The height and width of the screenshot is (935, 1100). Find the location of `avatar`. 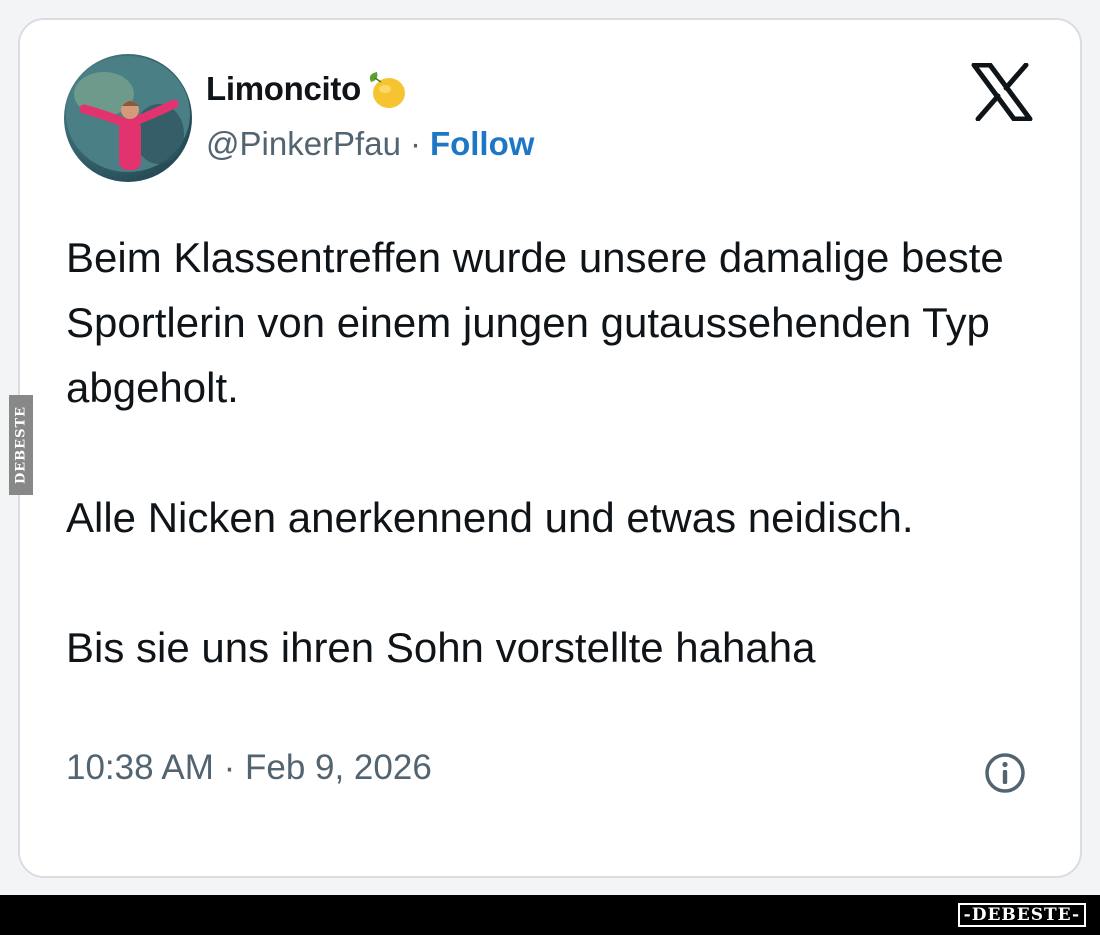

avatar is located at coordinates (128, 118).